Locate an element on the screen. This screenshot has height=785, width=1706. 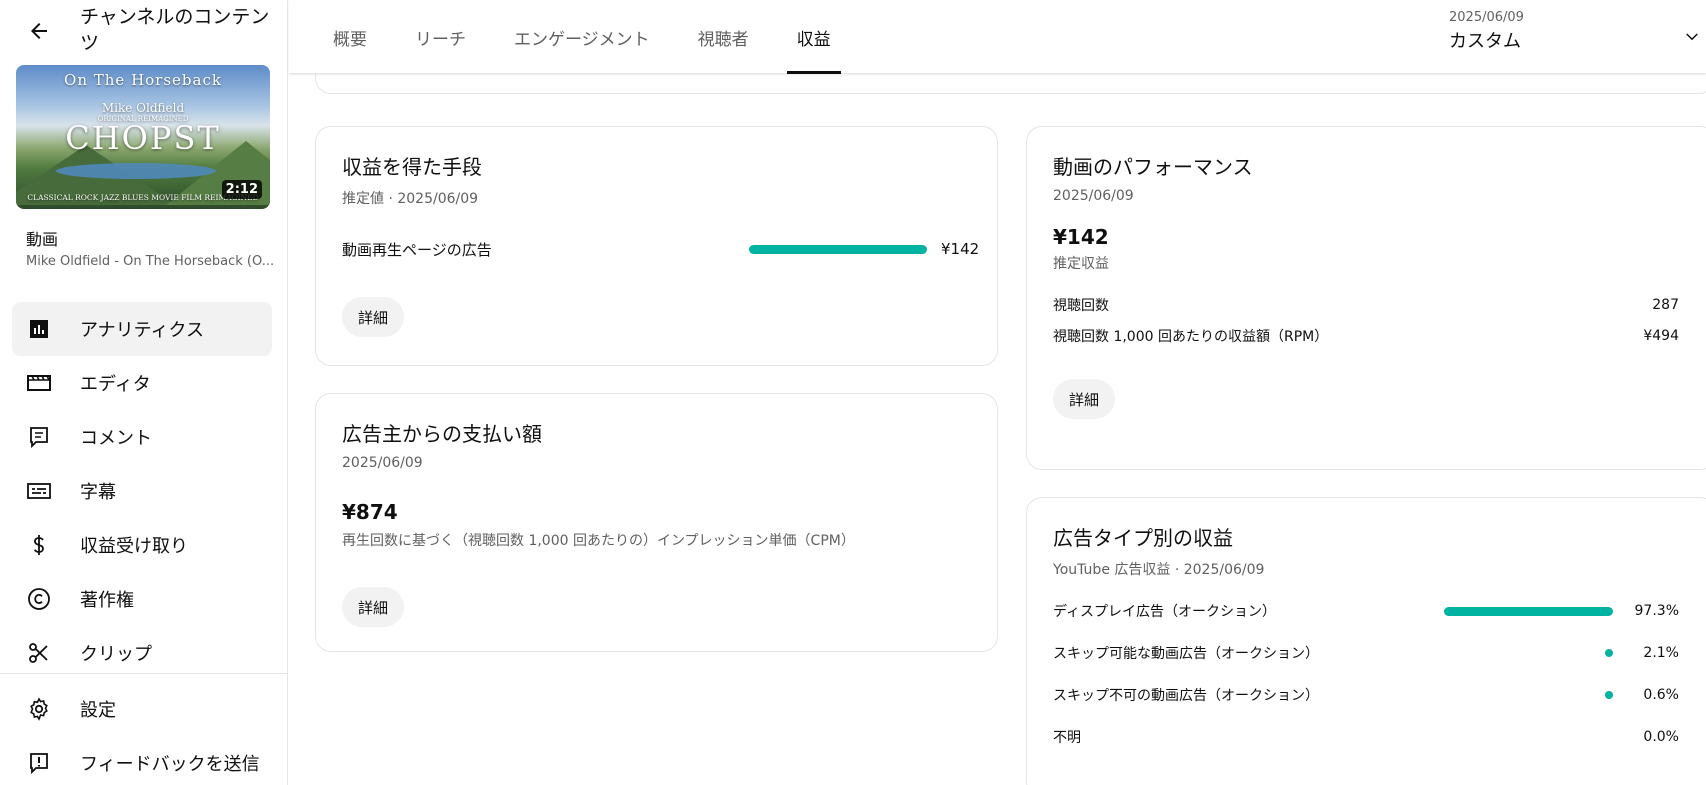
date-range-label: カスタム is located at coordinates (1485, 41).